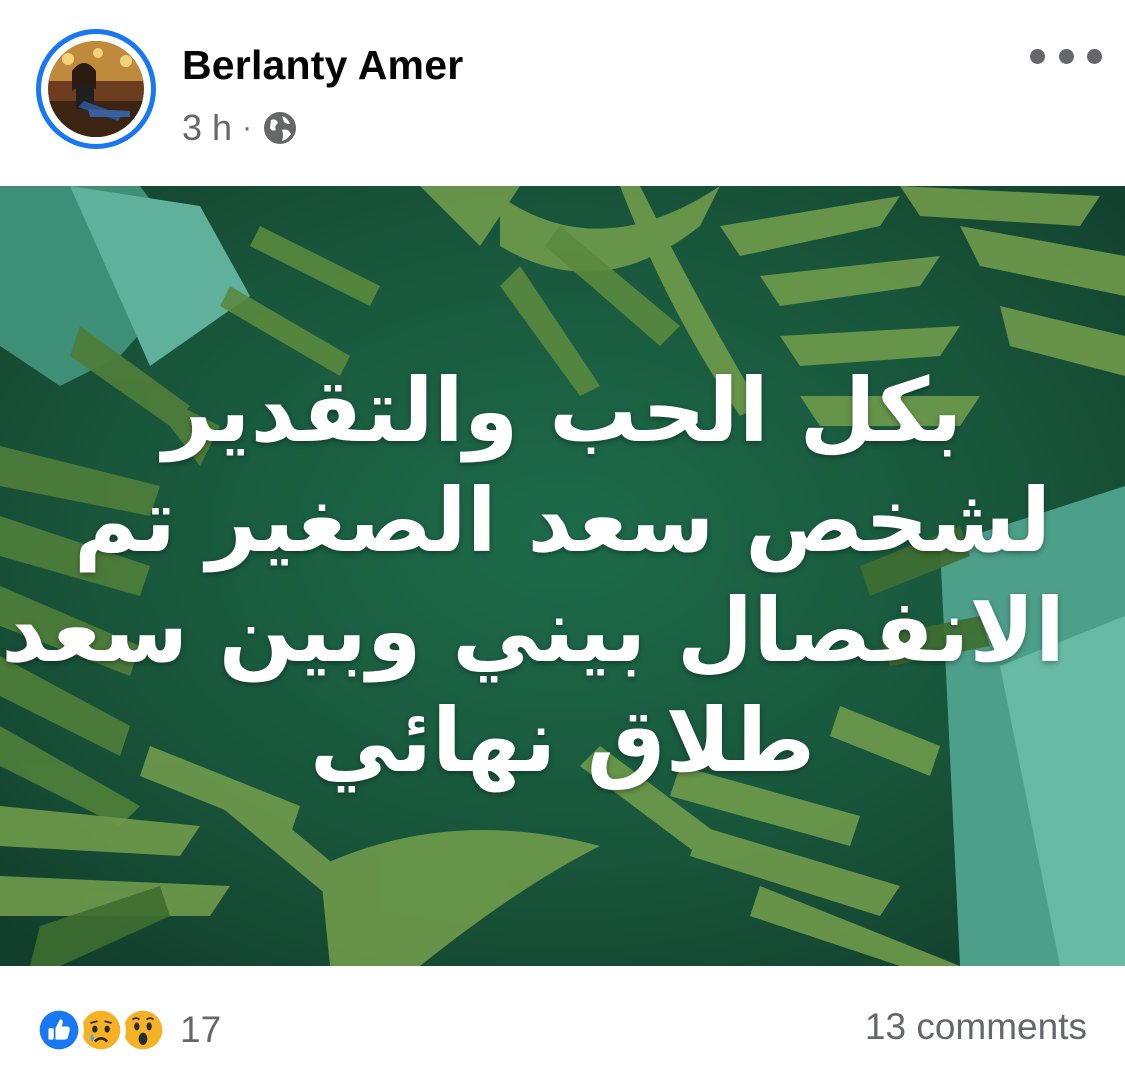  Describe the element at coordinates (562, 410) in the screenshot. I see `caption-line: بكل الحب والتقدير` at that location.